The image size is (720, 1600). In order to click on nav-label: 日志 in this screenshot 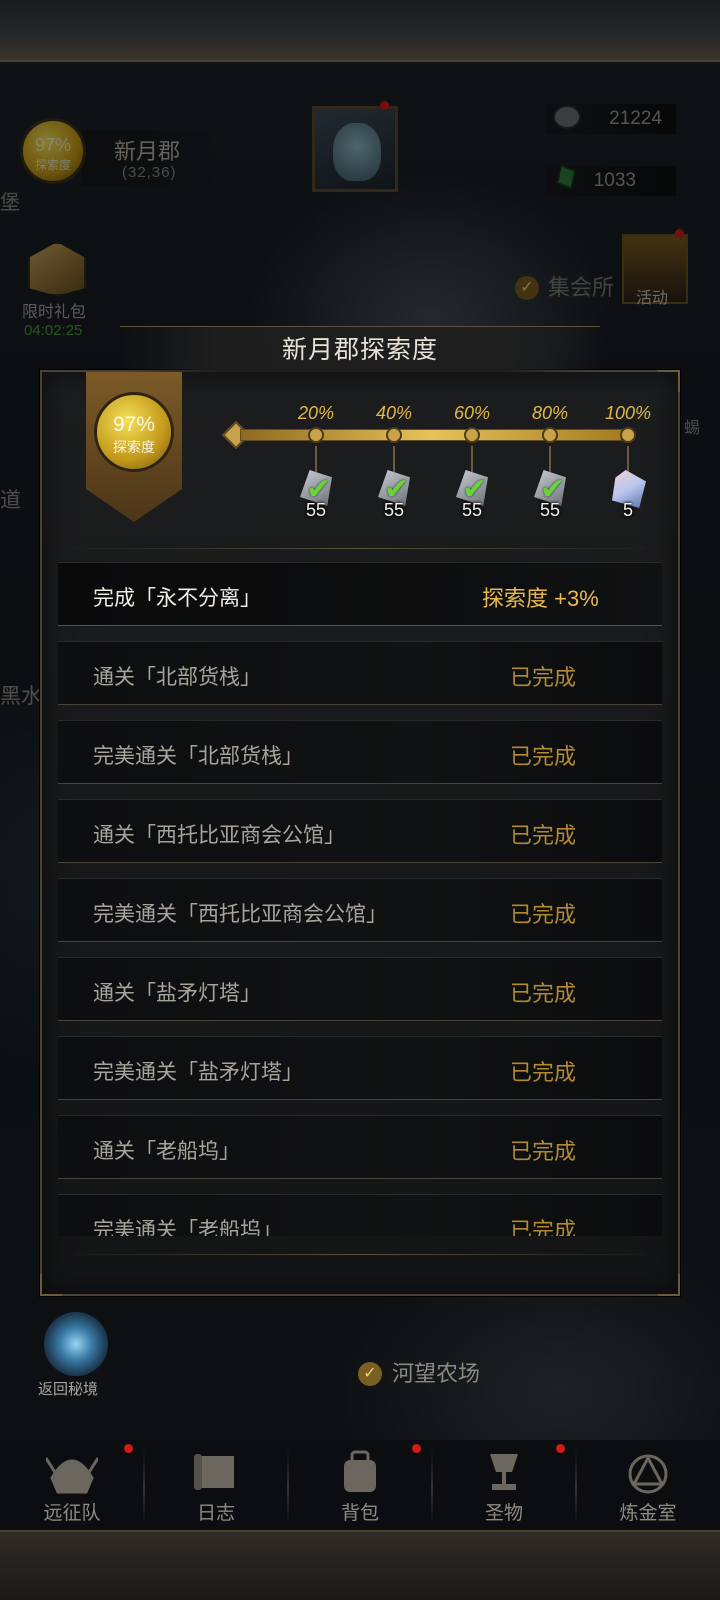, I will do `click(215, 1513)`.